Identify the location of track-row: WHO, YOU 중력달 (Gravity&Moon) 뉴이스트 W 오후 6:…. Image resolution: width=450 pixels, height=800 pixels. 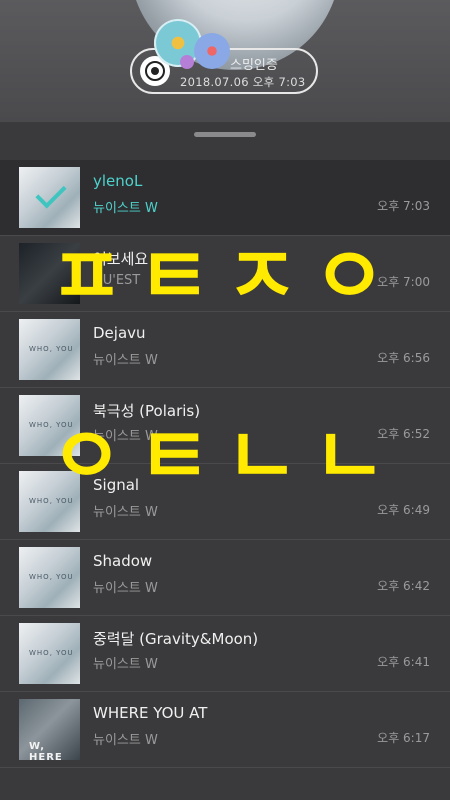
(225, 654).